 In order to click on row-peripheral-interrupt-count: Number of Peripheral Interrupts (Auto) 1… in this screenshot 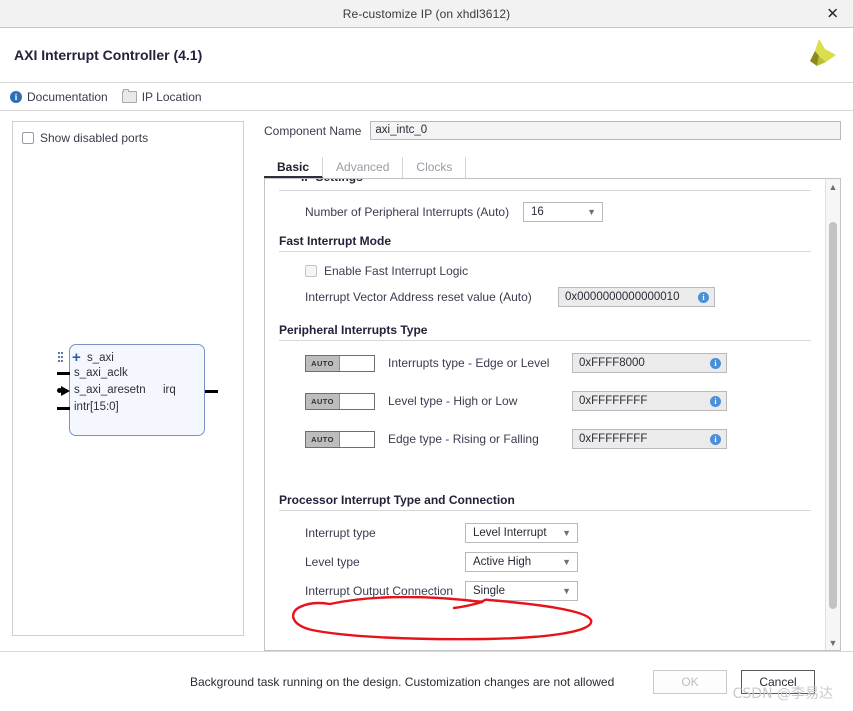, I will do `click(545, 212)`.